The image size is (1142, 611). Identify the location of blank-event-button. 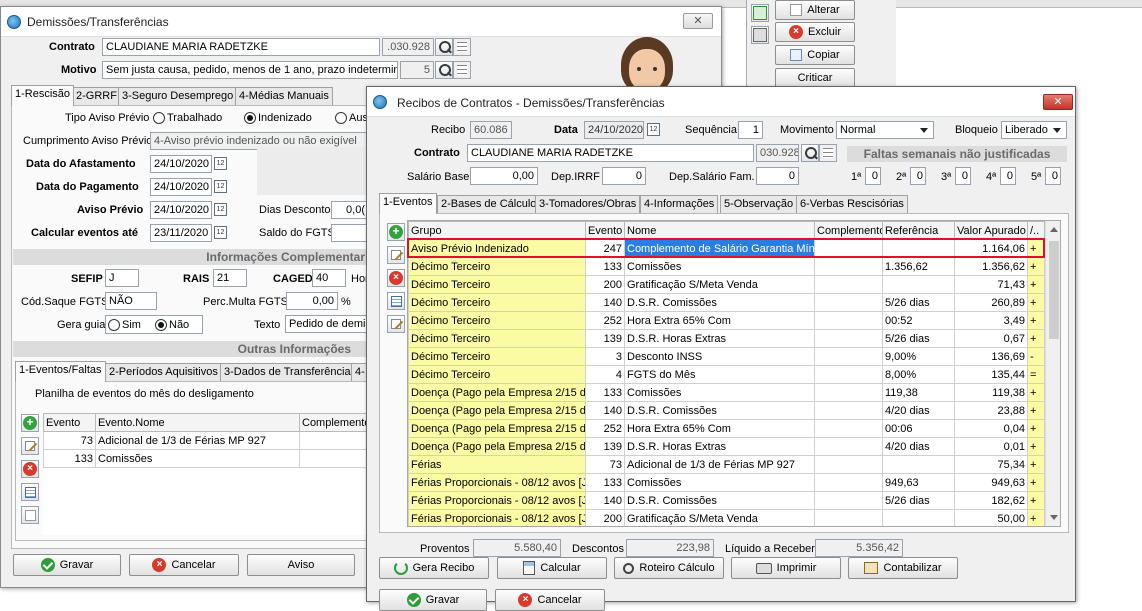
(30, 515).